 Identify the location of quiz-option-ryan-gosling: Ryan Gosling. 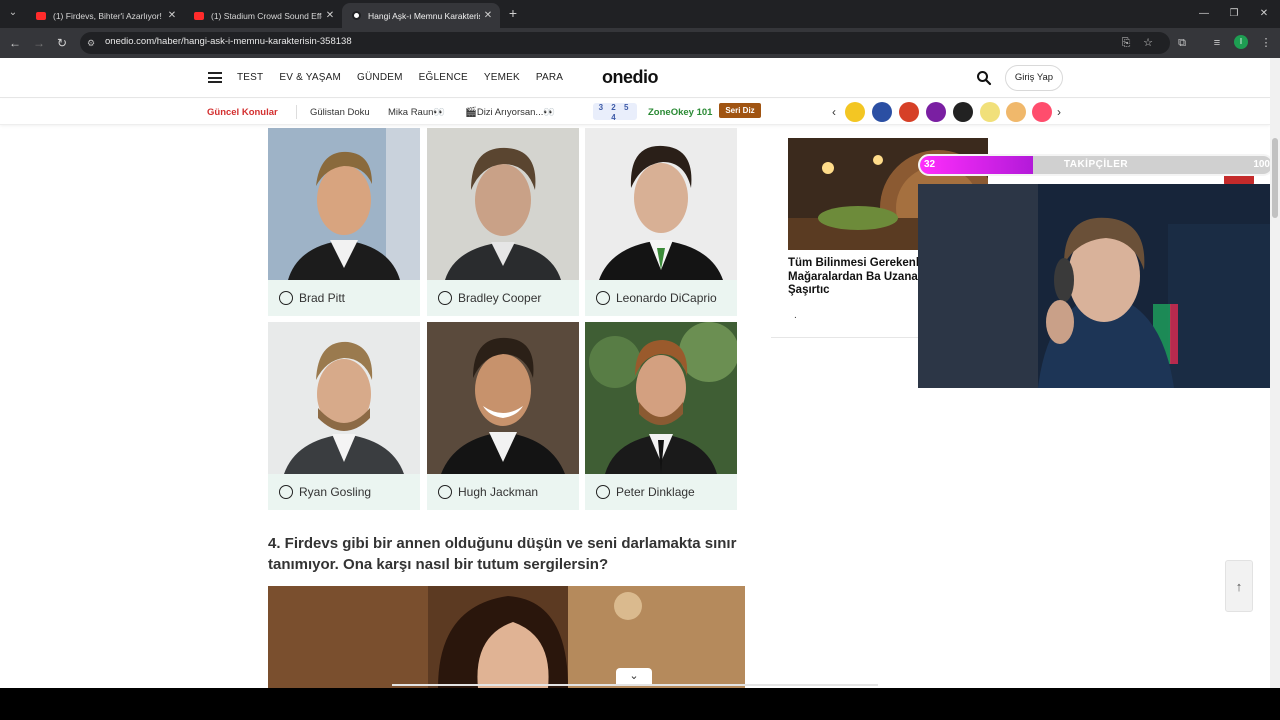
(344, 416).